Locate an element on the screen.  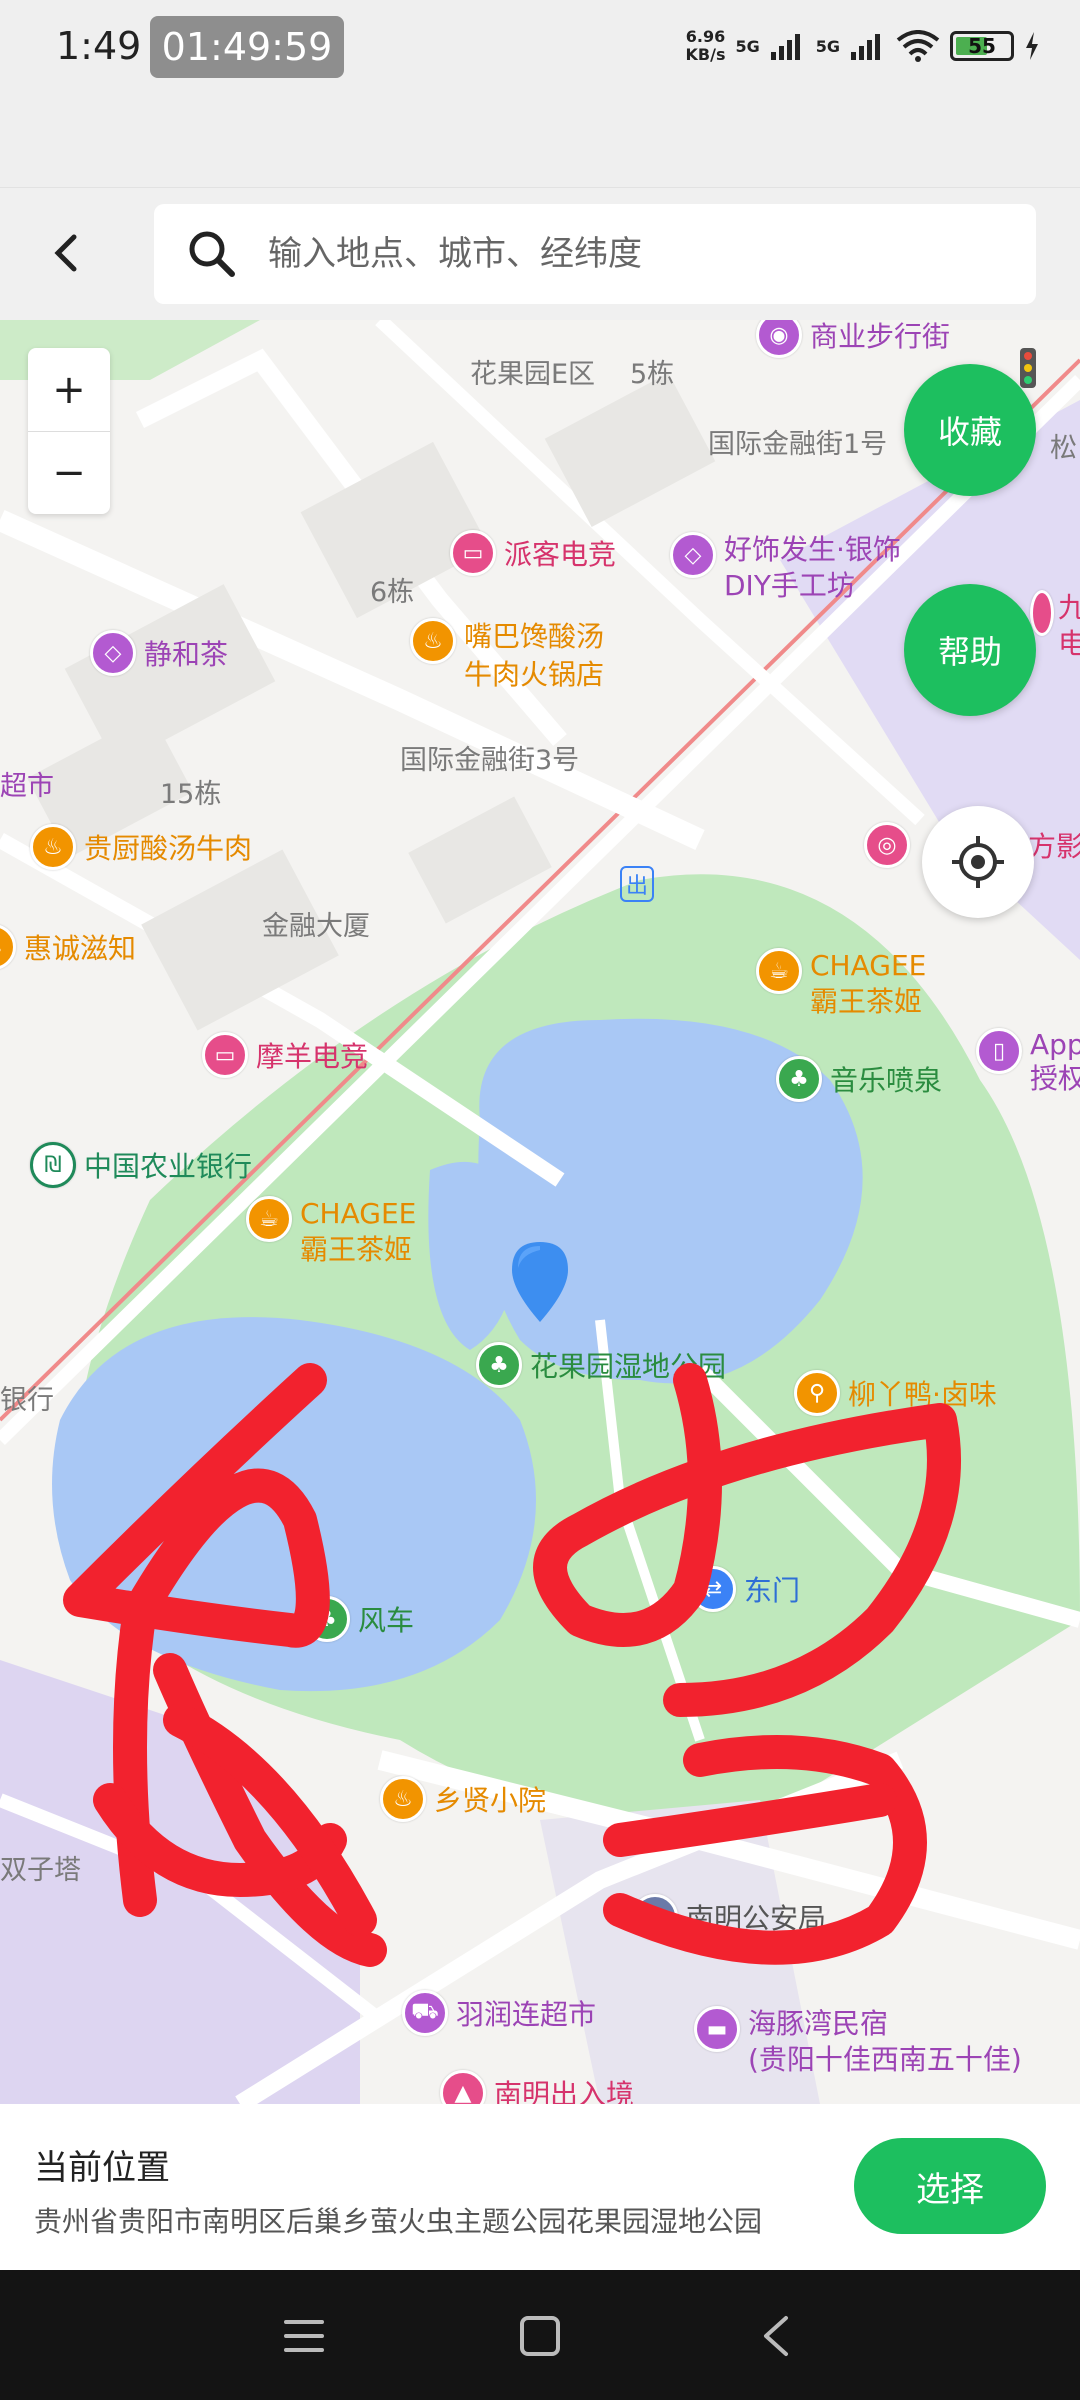
favorite-button: 收藏 is located at coordinates (970, 430).